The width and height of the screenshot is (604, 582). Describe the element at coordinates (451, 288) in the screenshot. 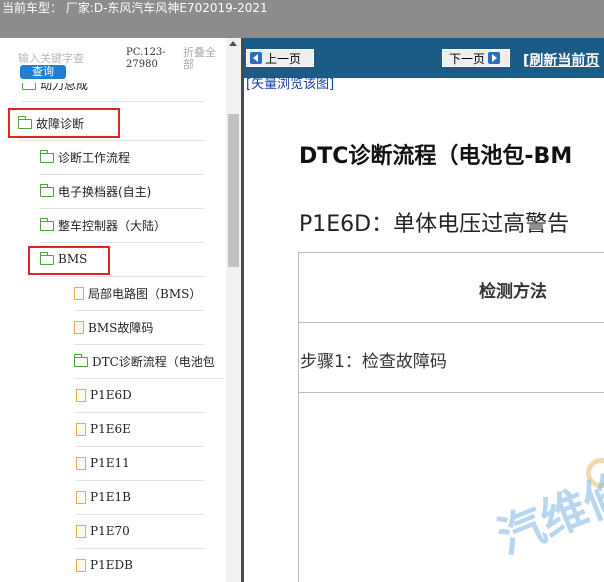

I see `table-header-row: 检测方法` at that location.